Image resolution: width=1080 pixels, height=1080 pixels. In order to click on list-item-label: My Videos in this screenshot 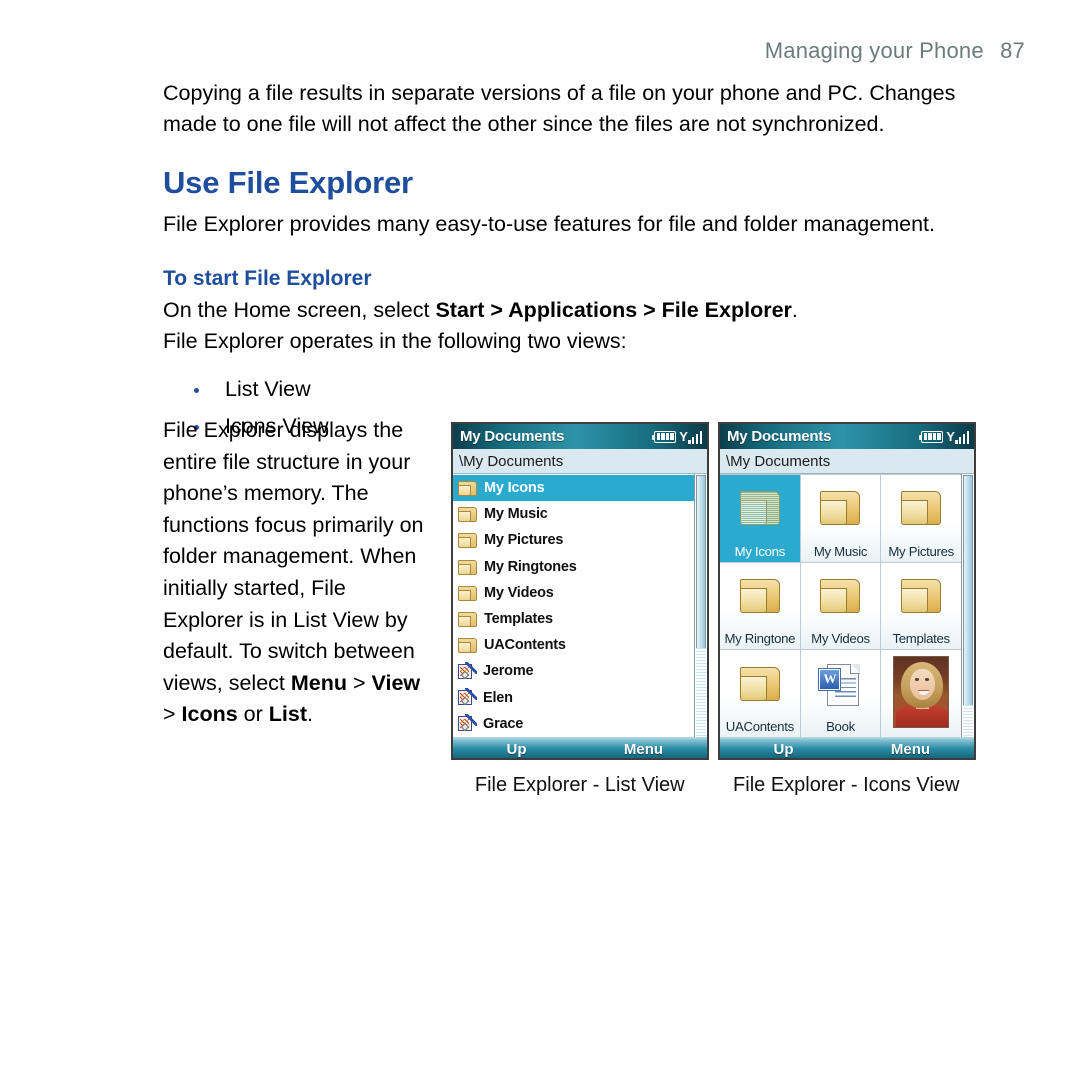, I will do `click(519, 592)`.